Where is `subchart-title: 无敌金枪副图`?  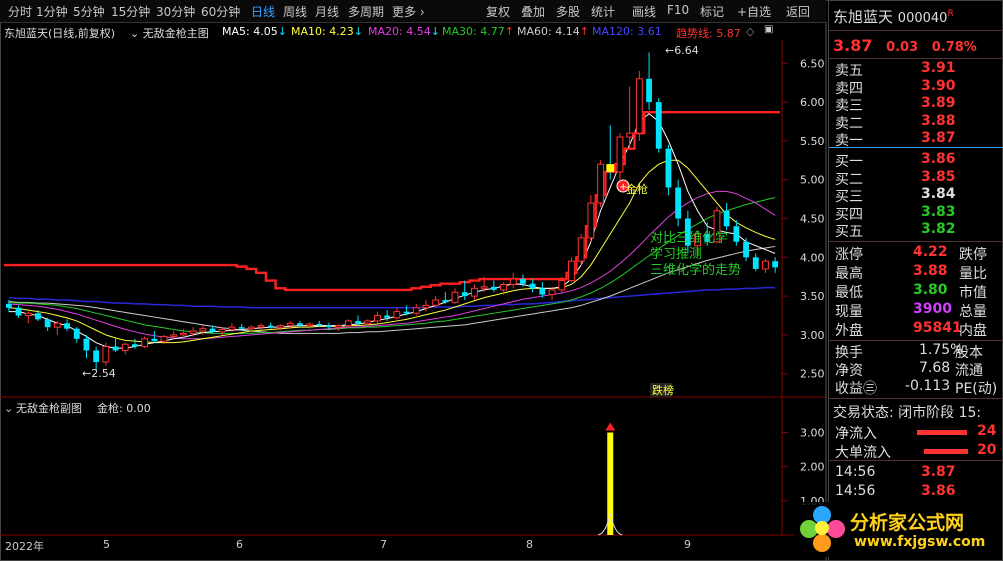
subchart-title: 无敌金枪副图 is located at coordinates (49, 408).